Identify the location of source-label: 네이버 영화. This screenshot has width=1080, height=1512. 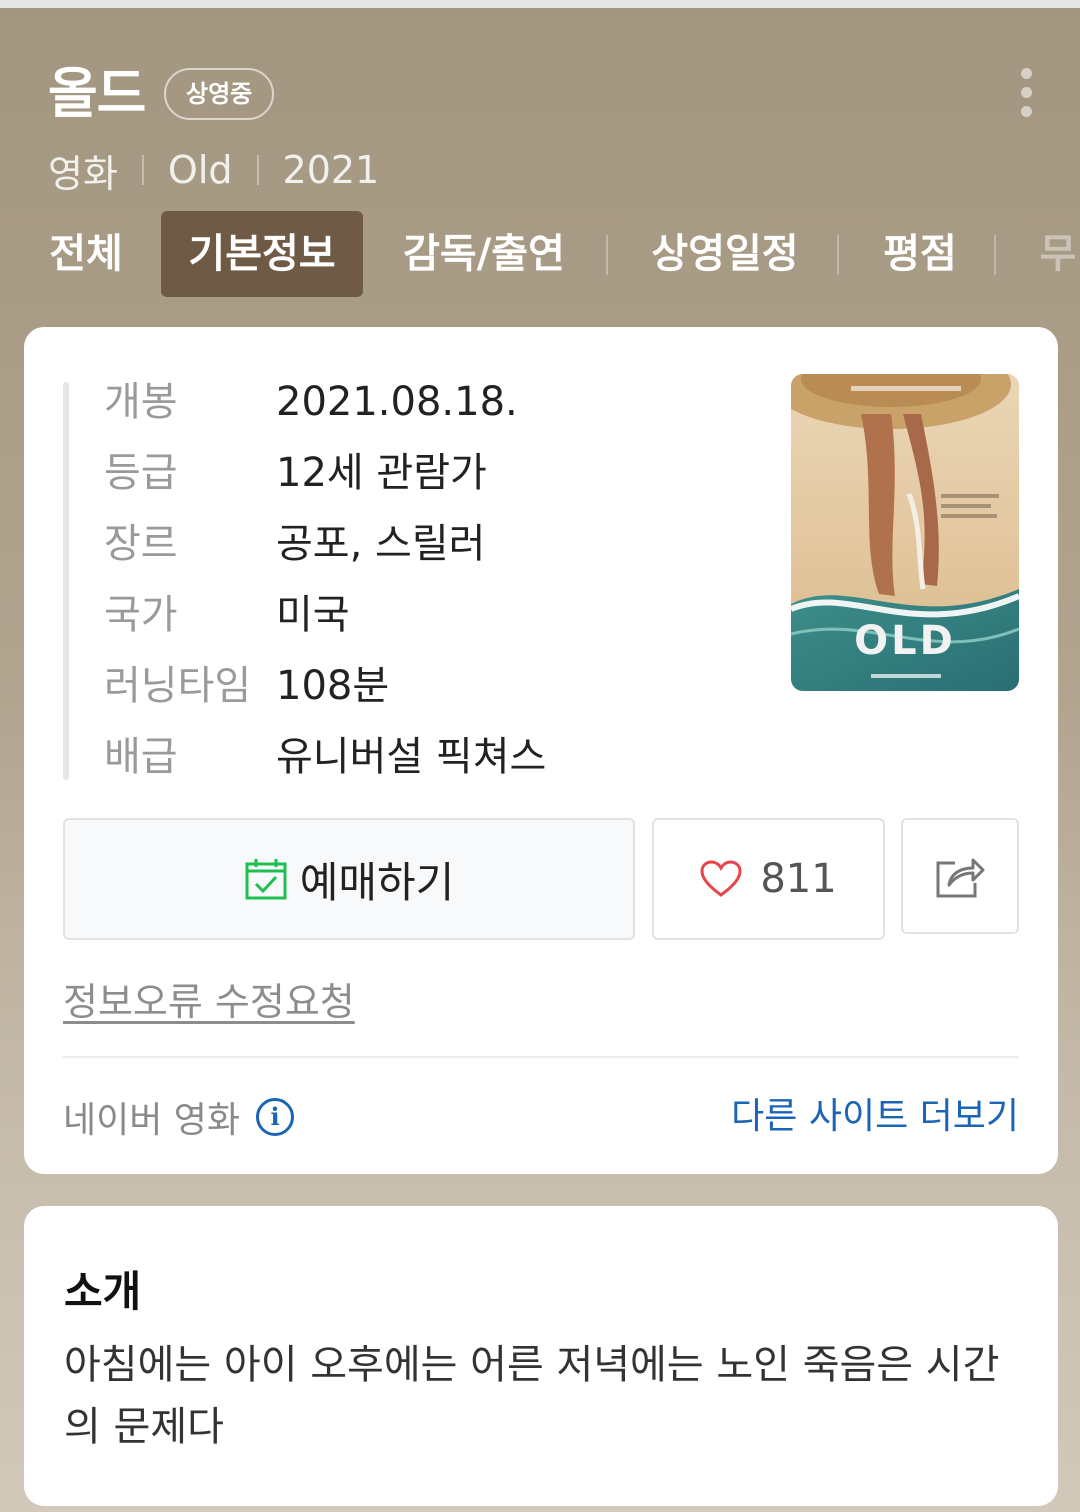
(152, 1120).